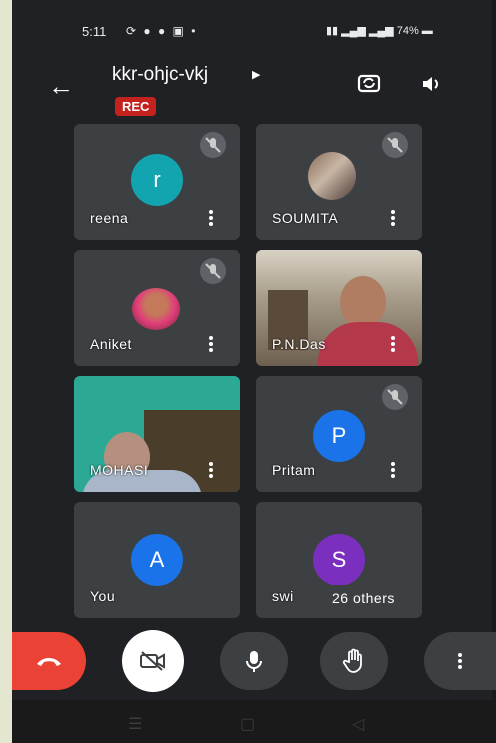 The image size is (496, 743). I want to click on participant-tile: SOUMITA, so click(339, 182).